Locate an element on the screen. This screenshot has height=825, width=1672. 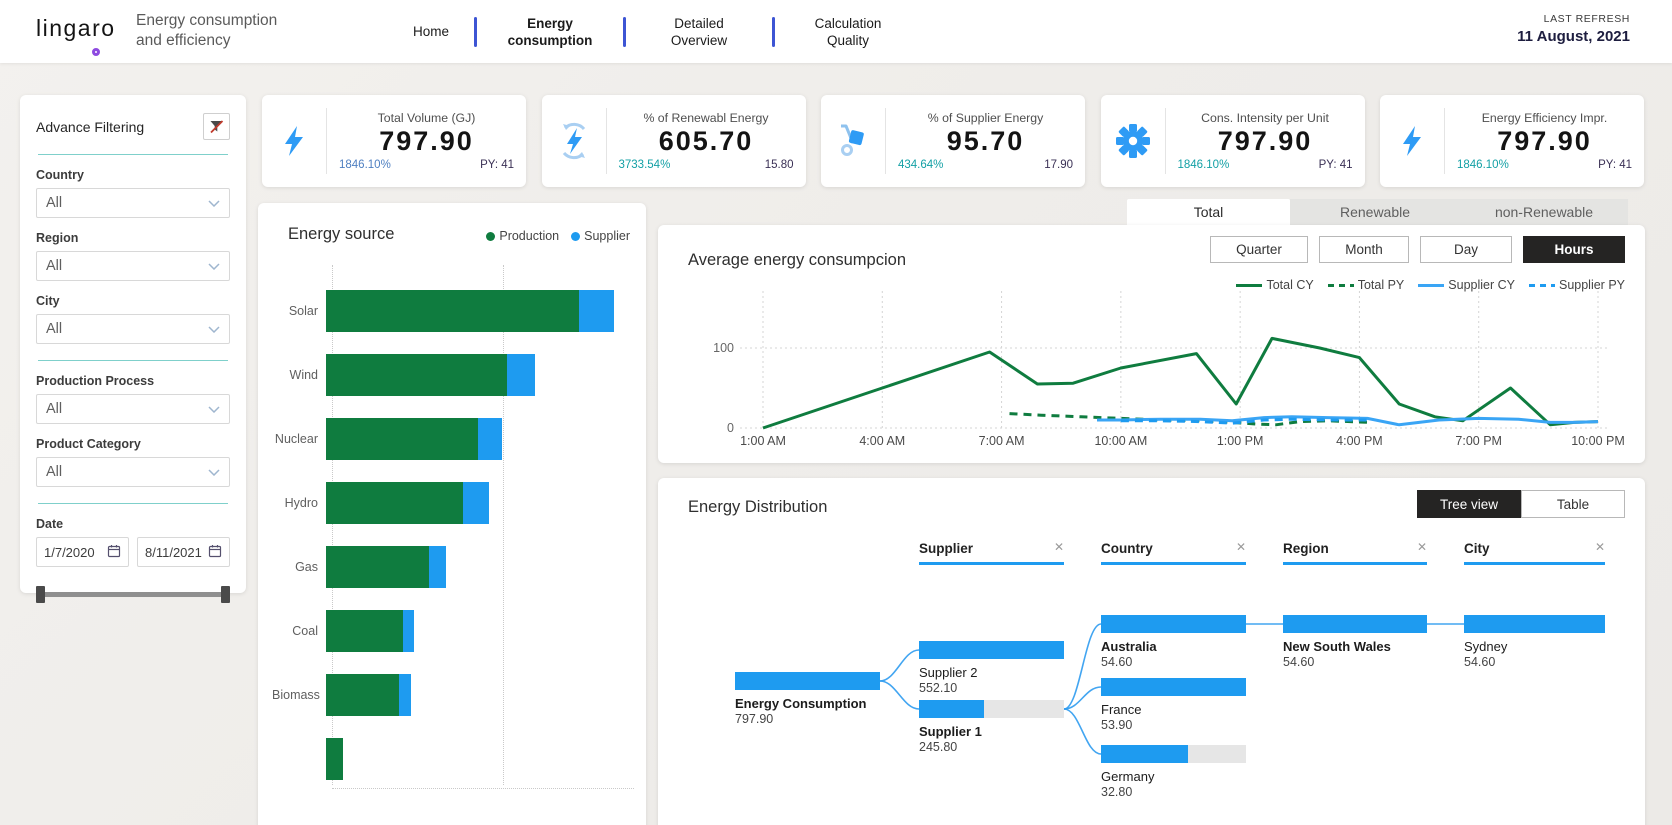
tree-node-value: 552.10 is located at coordinates (938, 688).